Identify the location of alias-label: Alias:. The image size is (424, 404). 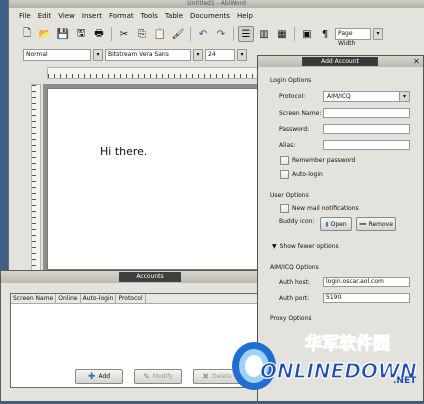
(287, 145).